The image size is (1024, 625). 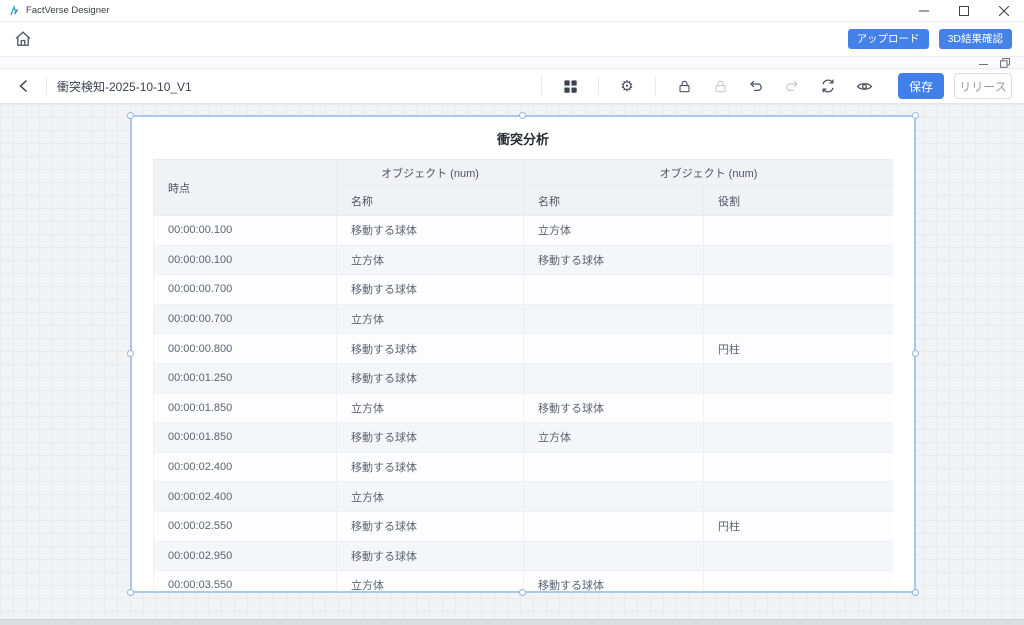 What do you see at coordinates (130, 115) in the screenshot?
I see `selection-handle-top-left` at bounding box center [130, 115].